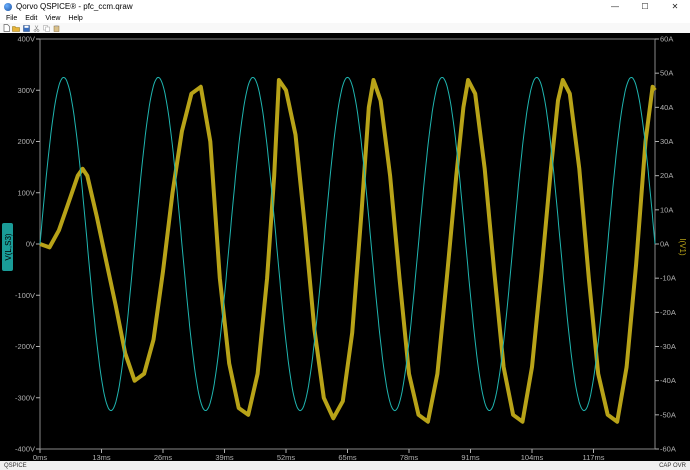 The image size is (690, 470). What do you see at coordinates (26, 141) in the screenshot?
I see `y-left-tick-label: 200V` at bounding box center [26, 141].